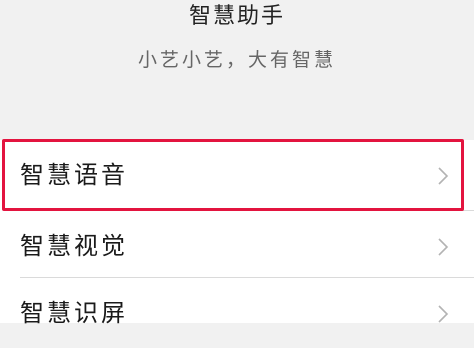 This screenshot has height=348, width=474. What do you see at coordinates (74, 246) in the screenshot?
I see `menu-item-label: 智慧视觉` at bounding box center [74, 246].